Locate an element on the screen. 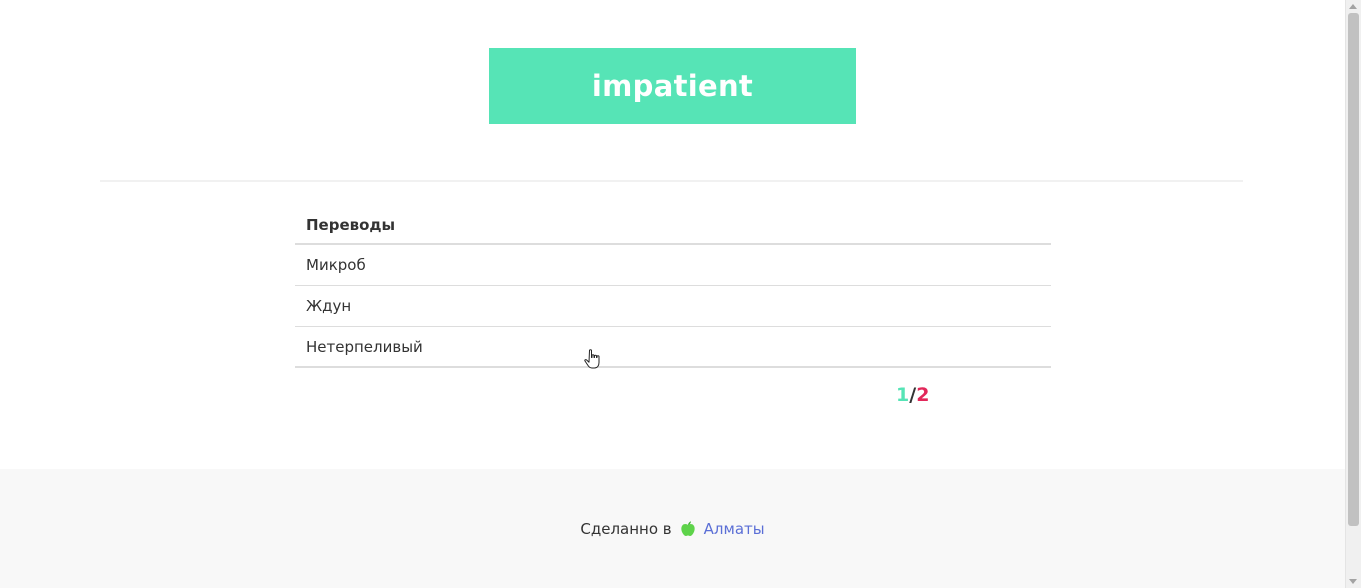 This screenshot has height=588, width=1361. scroll-up-arrow-icon is located at coordinates (1353, 6).